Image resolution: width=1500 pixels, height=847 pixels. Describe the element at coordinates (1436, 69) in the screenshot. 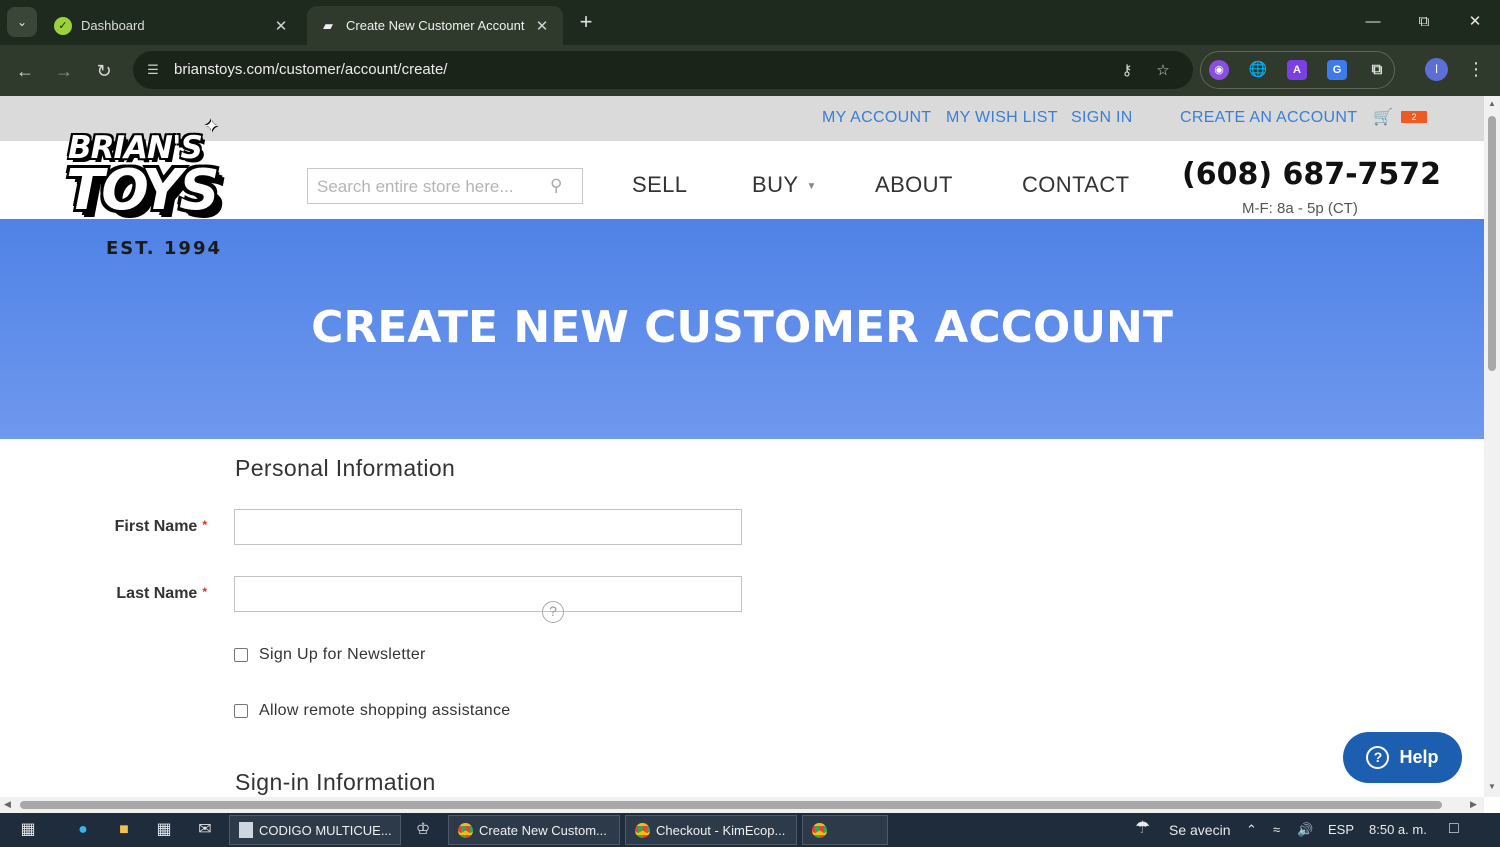

I see `profile-avatar: I` at that location.